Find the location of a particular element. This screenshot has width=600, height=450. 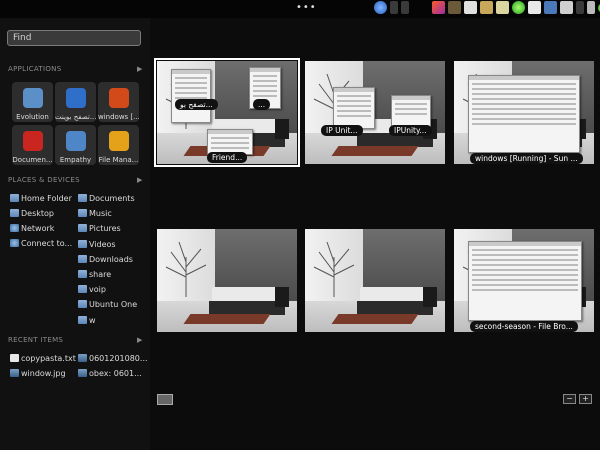

place-item-label: share is located at coordinates (100, 274).